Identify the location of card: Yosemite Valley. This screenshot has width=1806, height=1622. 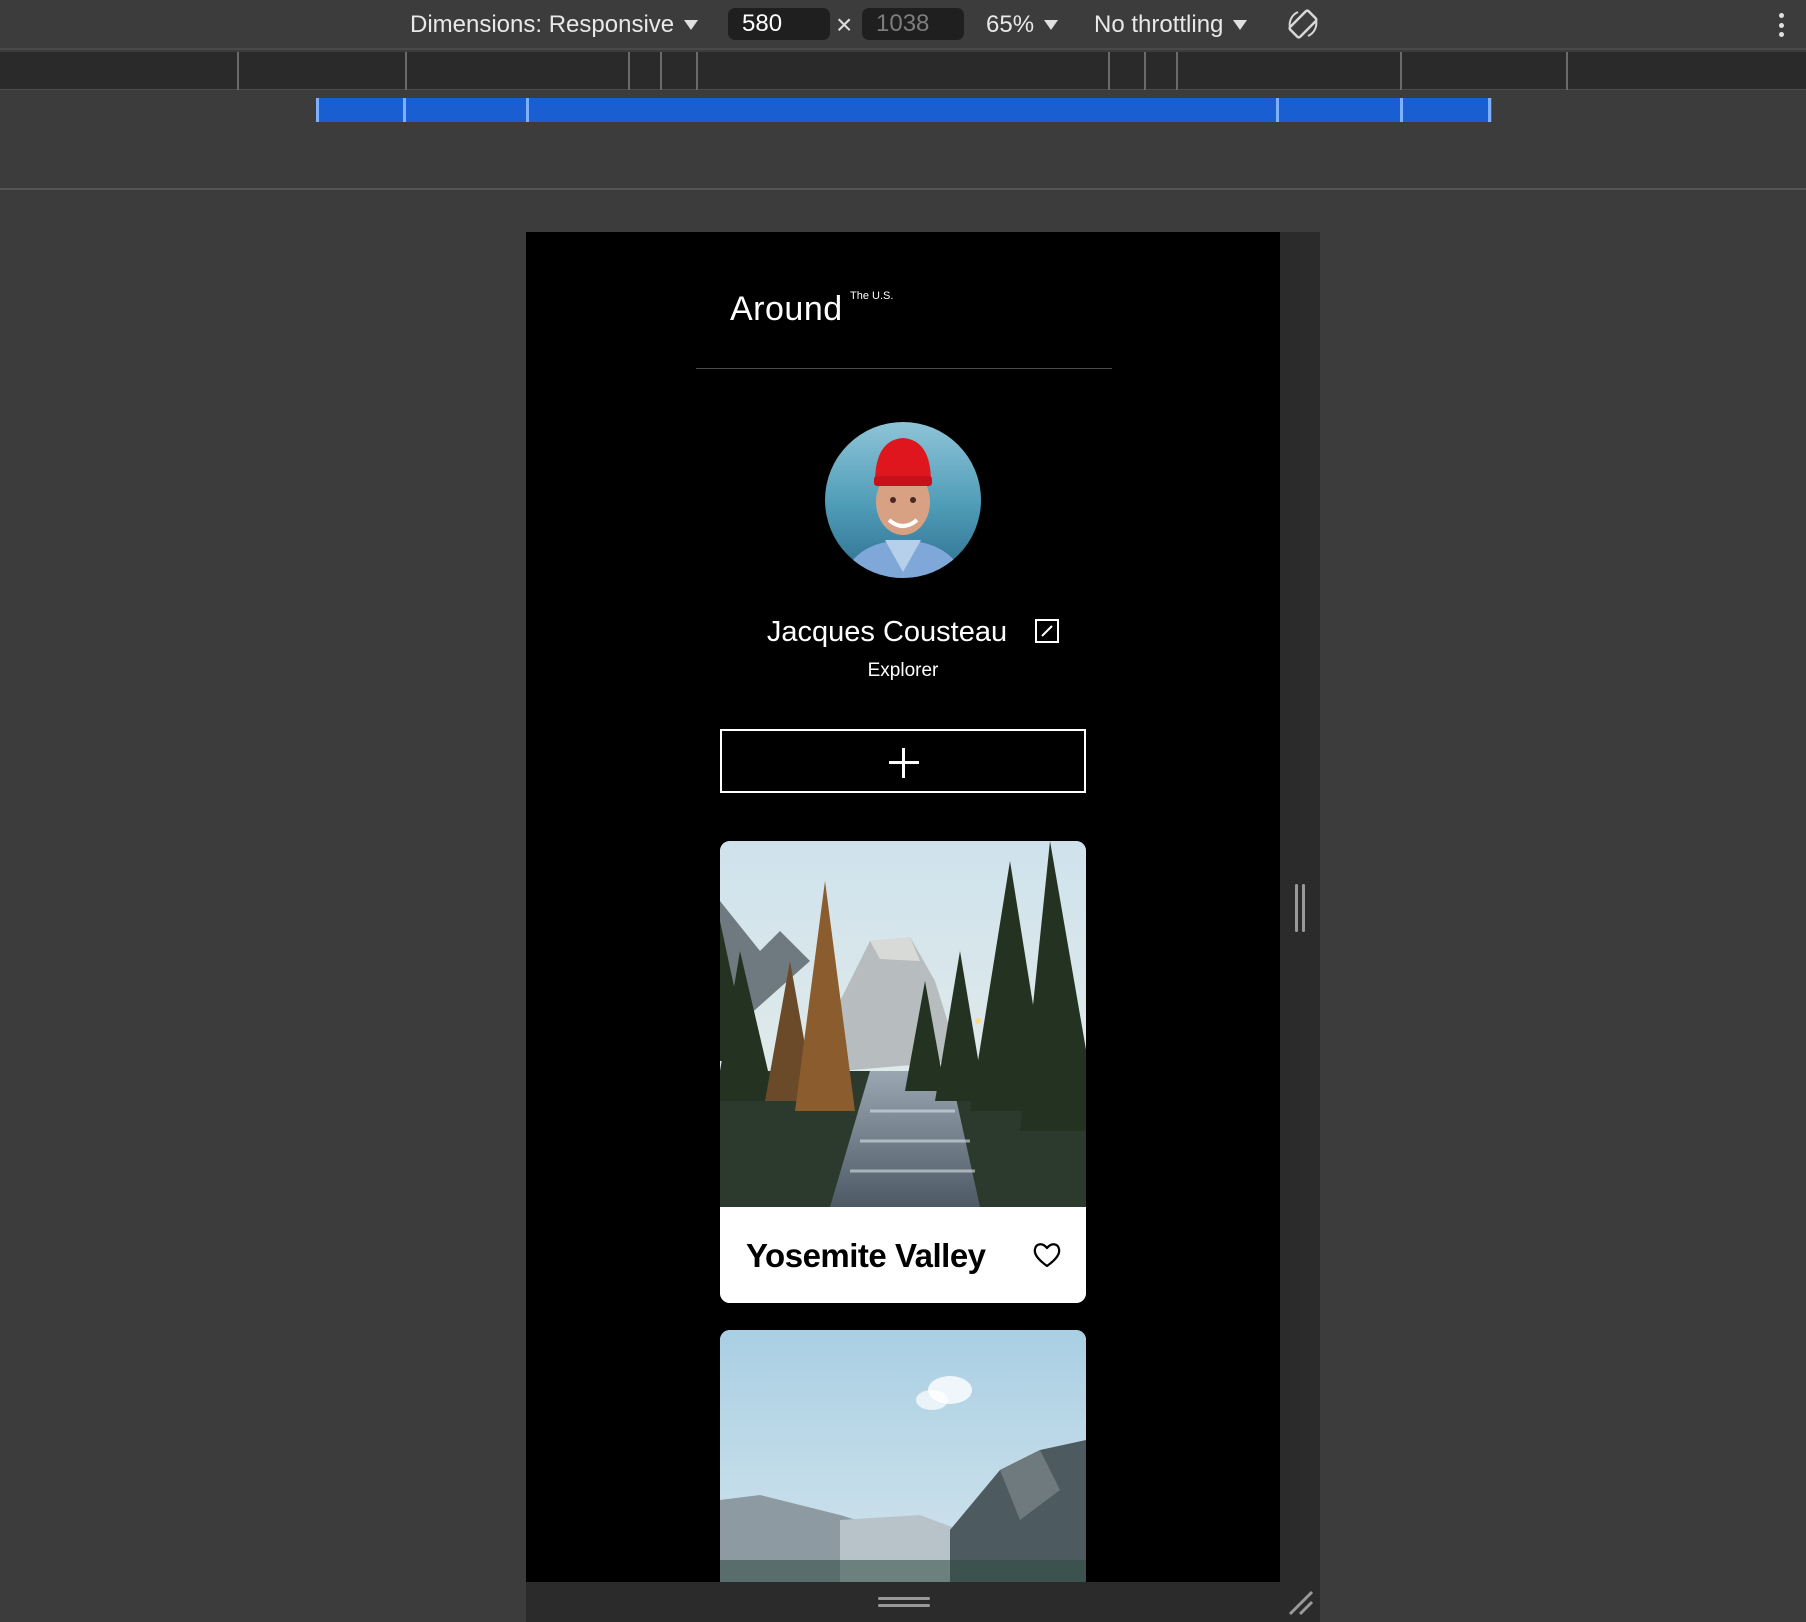
(903, 1072).